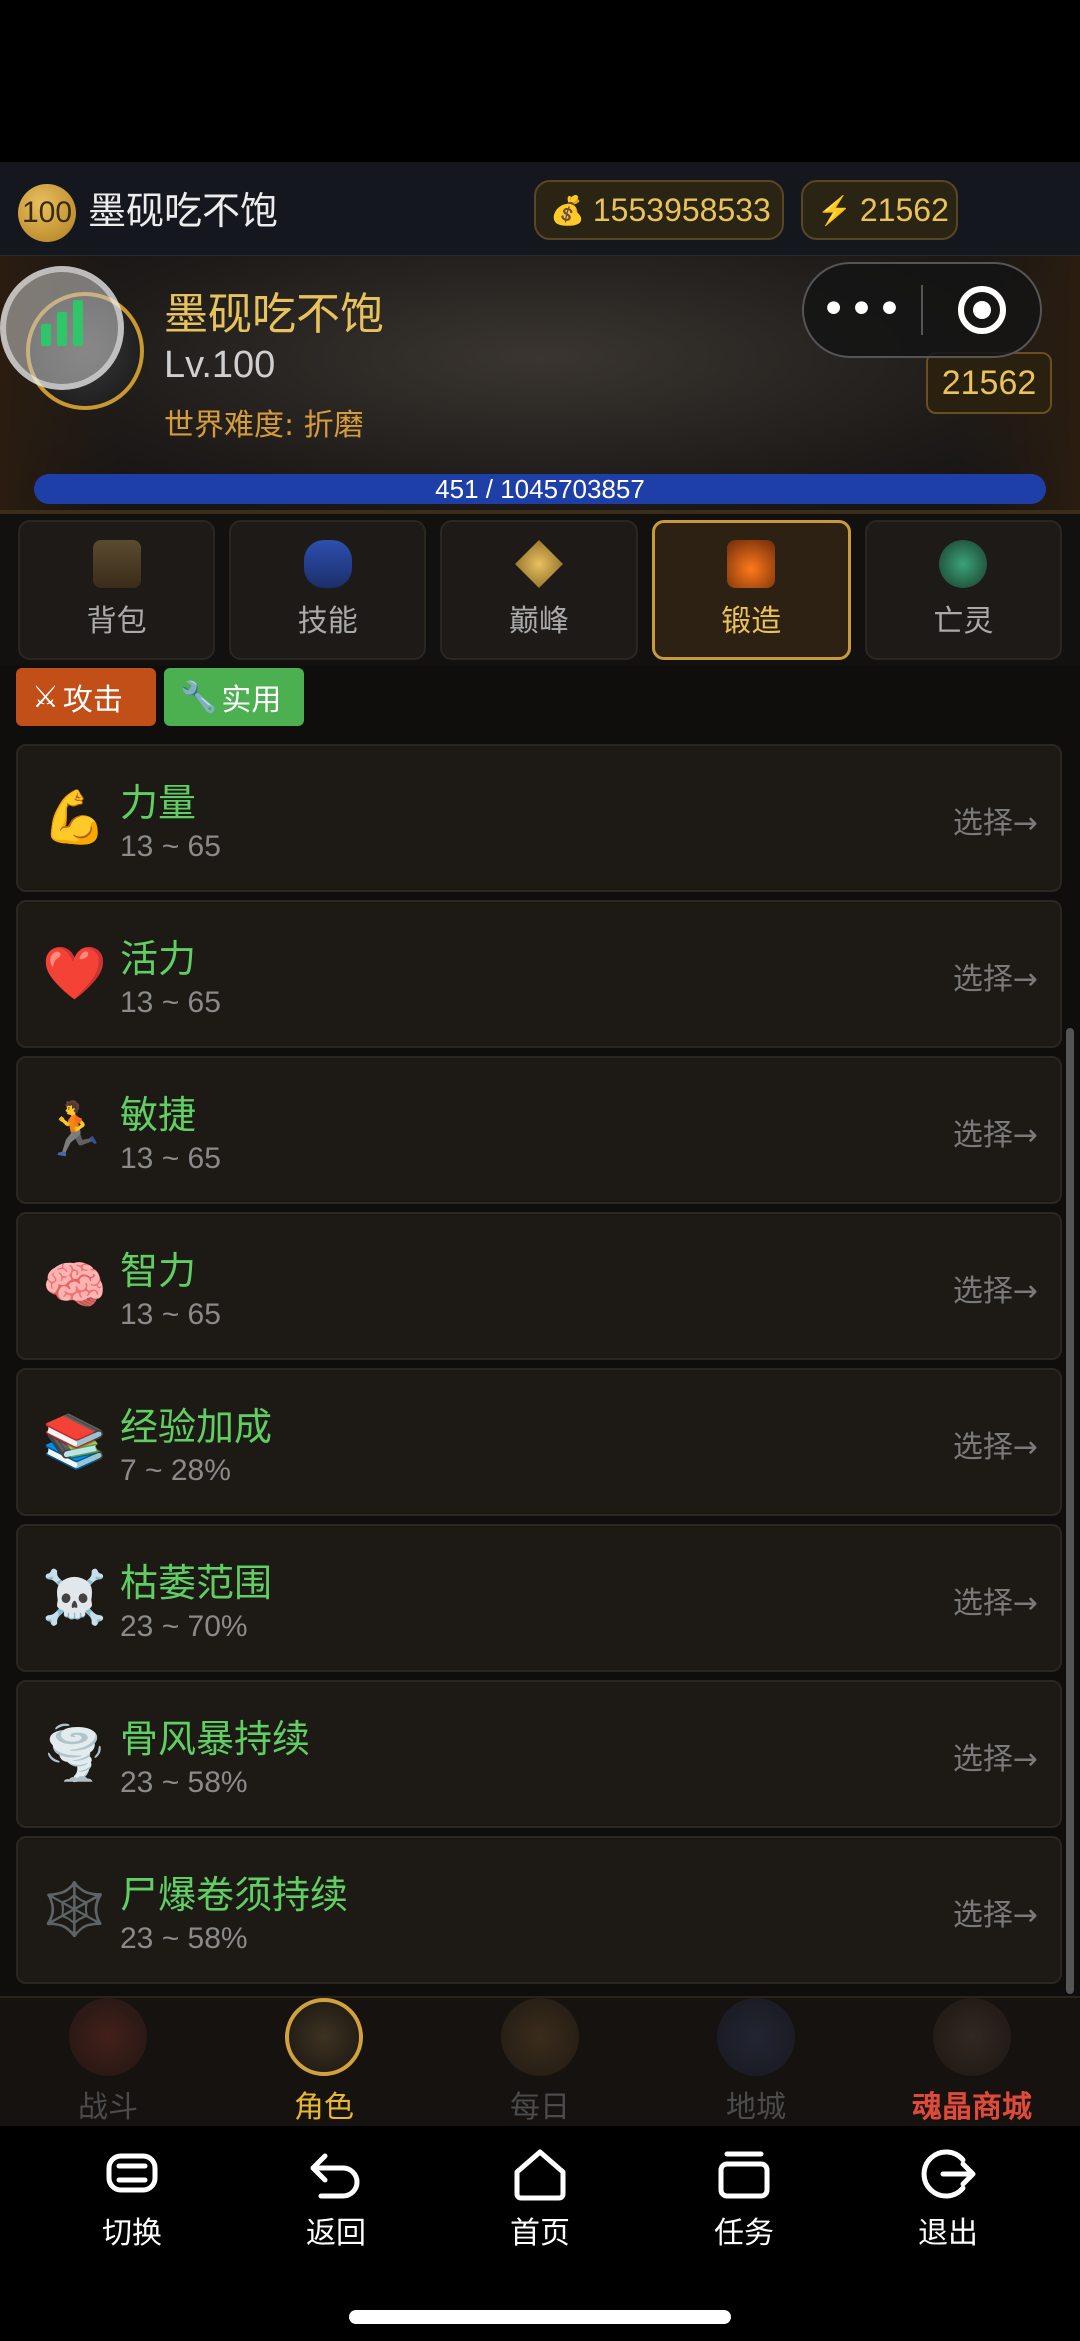 This screenshot has height=2341, width=1080. Describe the element at coordinates (45, 697) in the screenshot. I see `crossed-swords-icon: ⚔` at that location.